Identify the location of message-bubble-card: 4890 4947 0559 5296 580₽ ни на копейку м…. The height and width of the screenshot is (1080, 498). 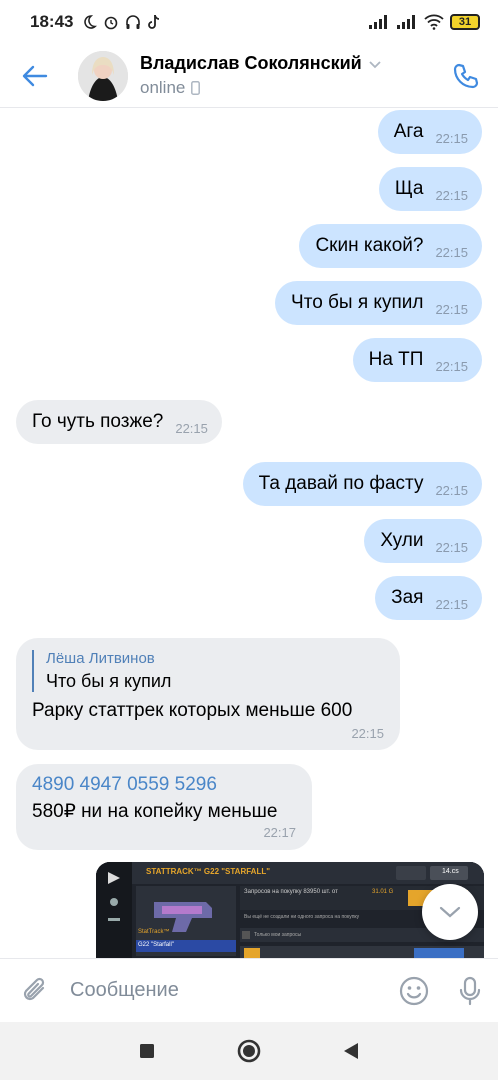
(164, 807).